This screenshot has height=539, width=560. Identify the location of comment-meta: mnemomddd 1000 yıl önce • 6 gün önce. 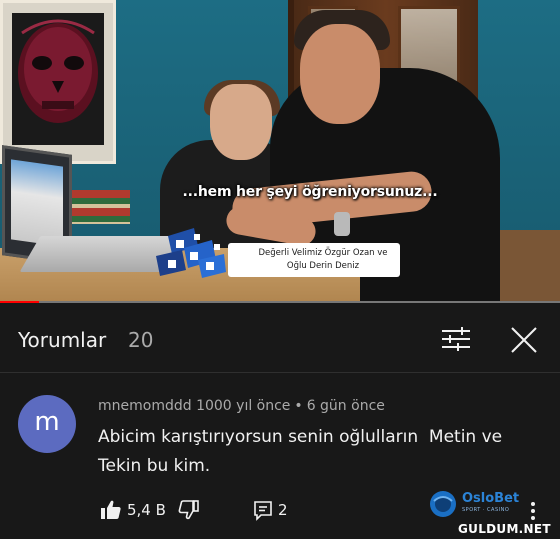
(241, 406).